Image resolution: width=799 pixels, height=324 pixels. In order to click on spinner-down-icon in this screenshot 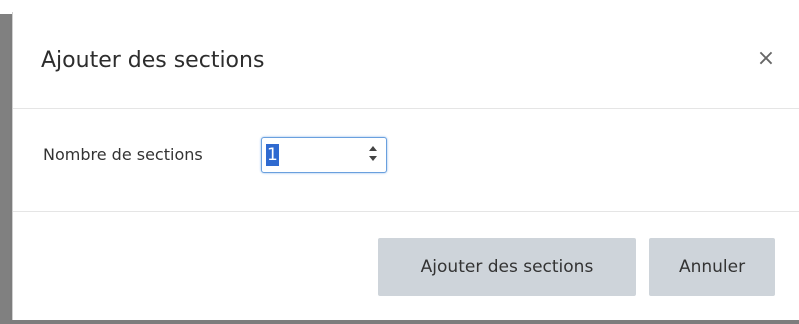, I will do `click(373, 158)`.